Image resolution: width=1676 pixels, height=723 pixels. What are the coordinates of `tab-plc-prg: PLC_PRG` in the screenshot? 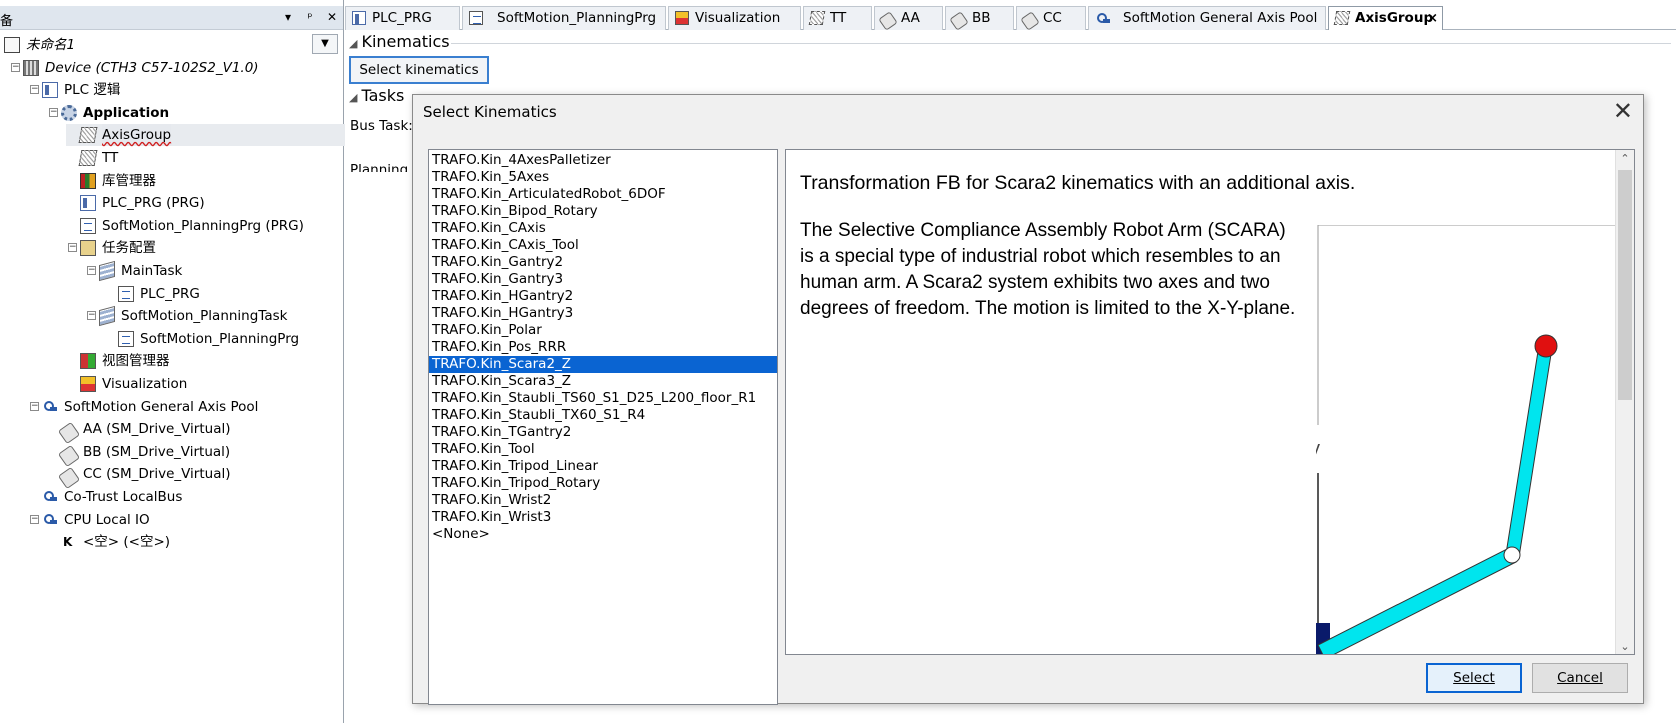 It's located at (402, 18).